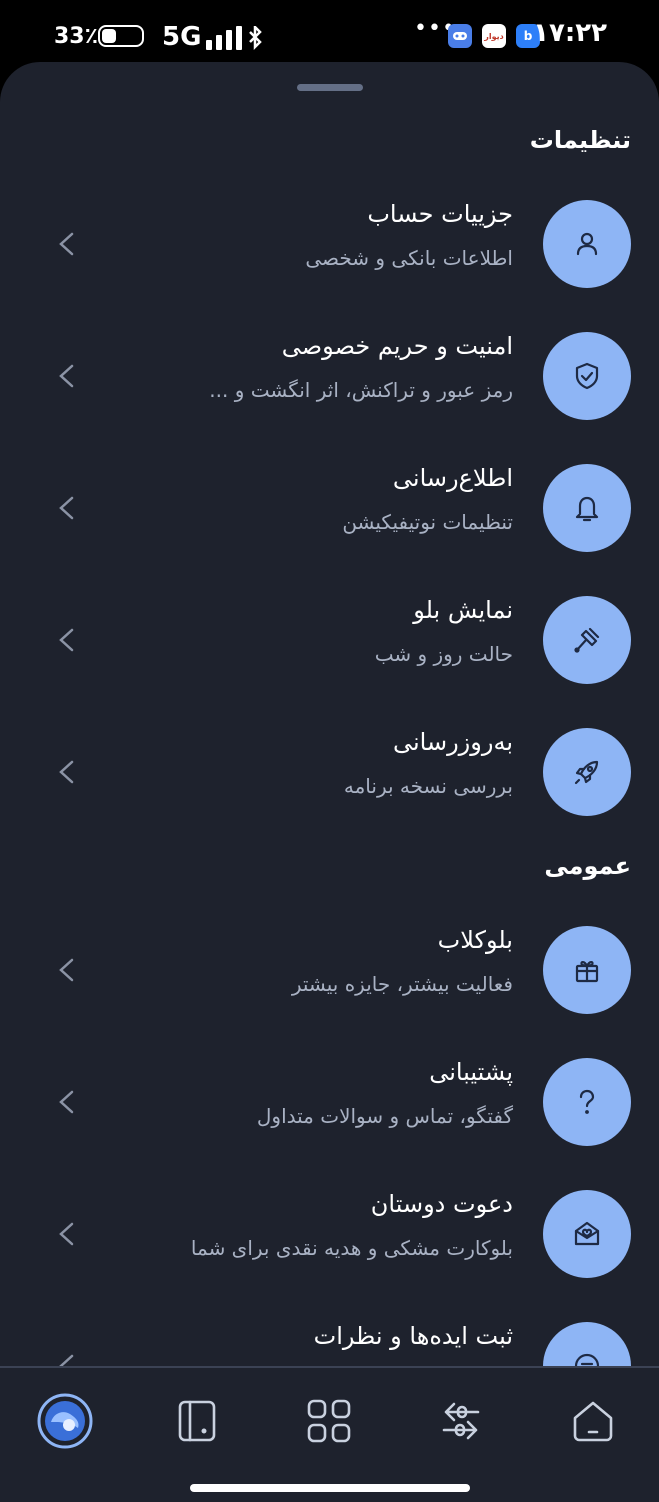  I want to click on question-icon-circle, so click(587, 1102).